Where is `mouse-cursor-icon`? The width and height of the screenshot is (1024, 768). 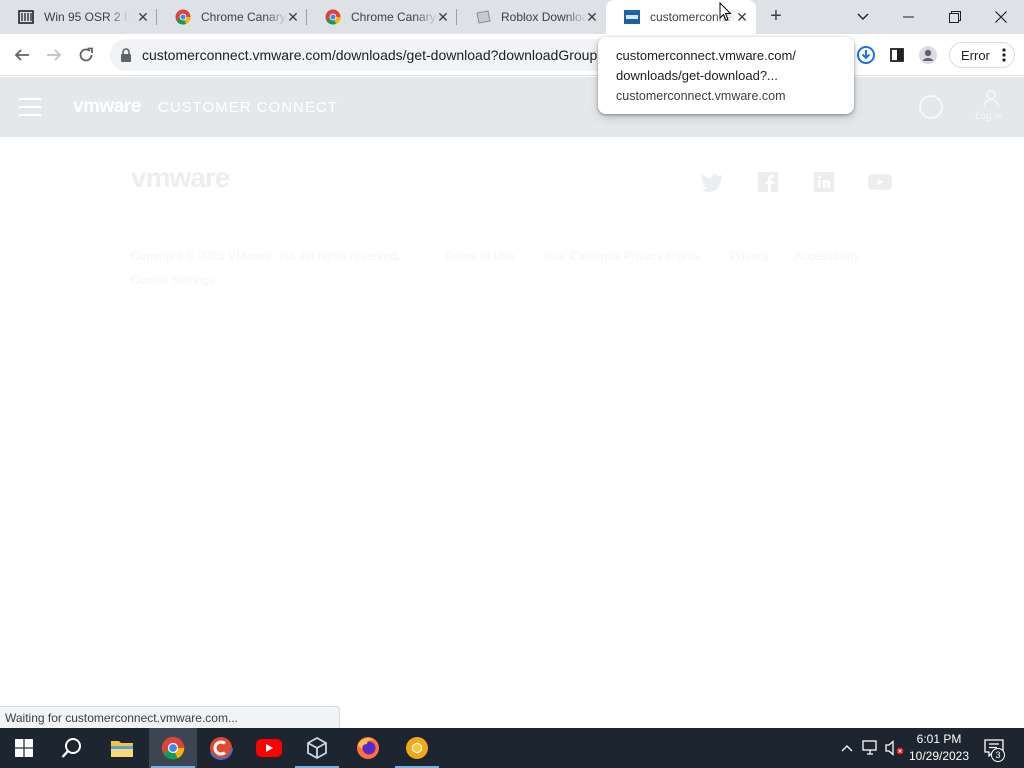
mouse-cursor-icon is located at coordinates (725, 12).